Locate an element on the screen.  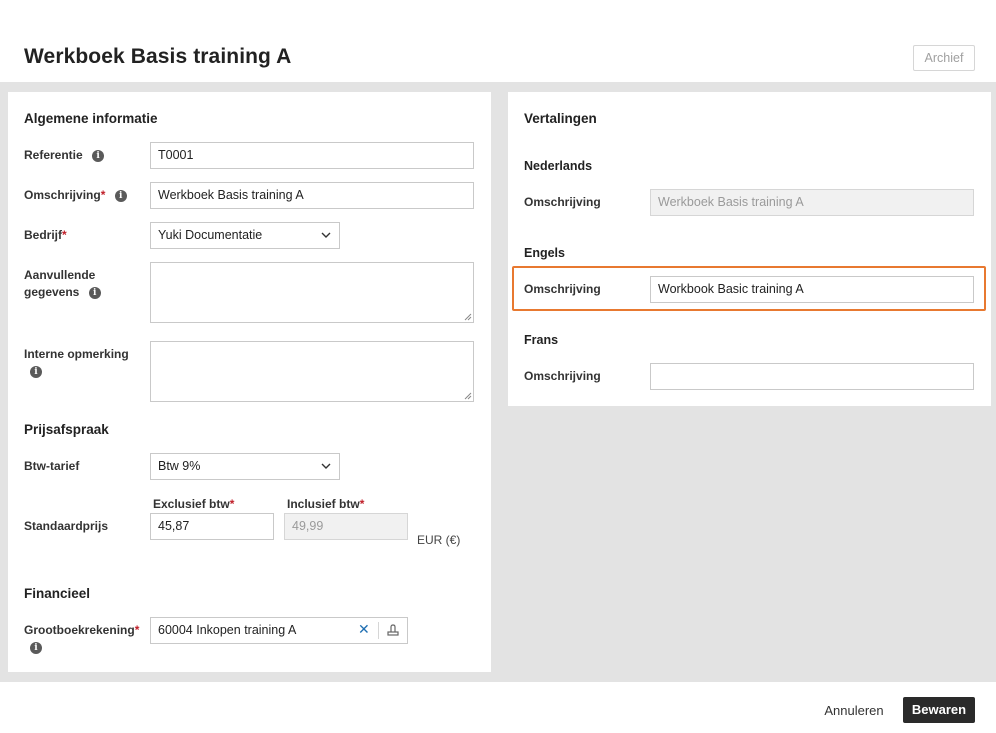
excl-vat-input: 45,87 is located at coordinates (212, 526).